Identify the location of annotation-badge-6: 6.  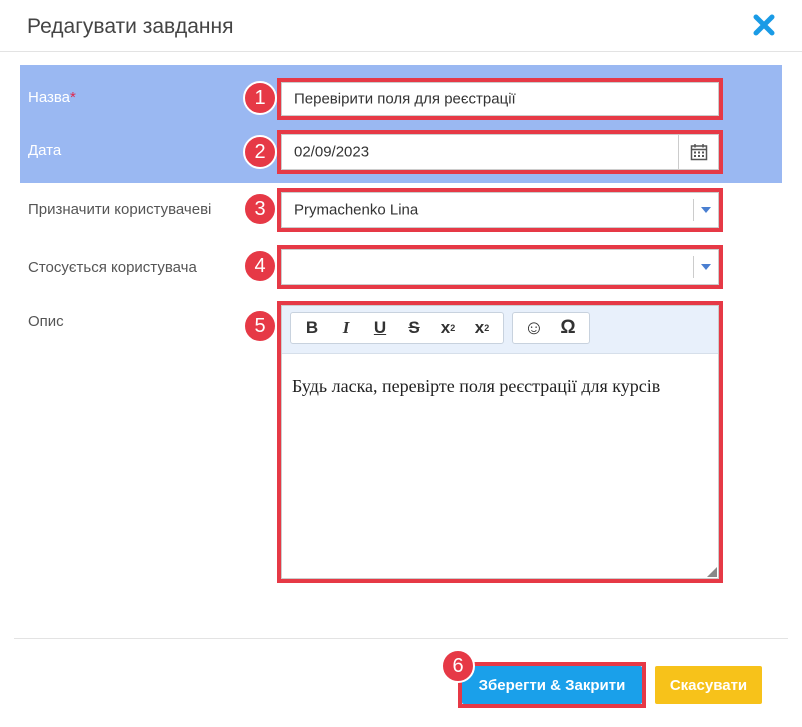
(458, 666).